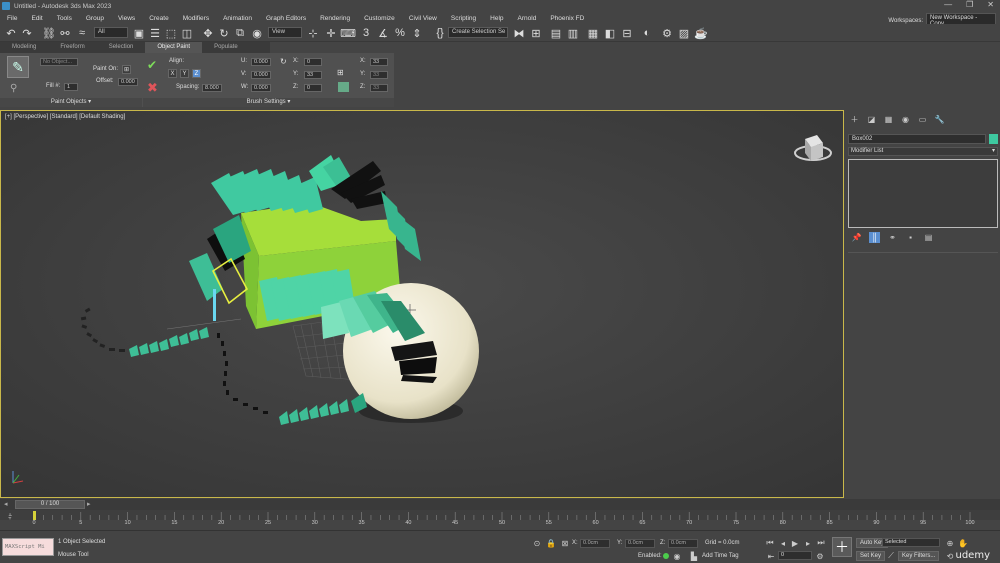 The height and width of the screenshot is (563, 1000). I want to click on time-configuration-icon: ⚙, so click(820, 556).